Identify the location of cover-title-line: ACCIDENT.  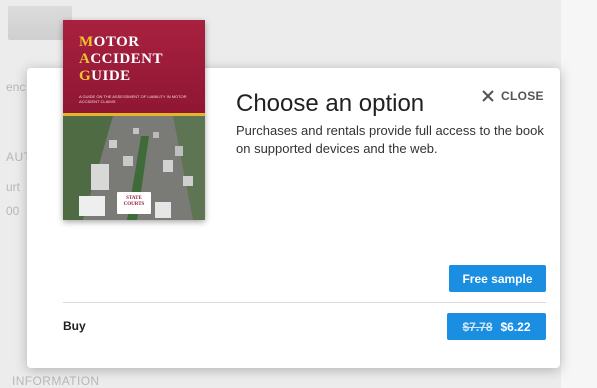
(121, 59).